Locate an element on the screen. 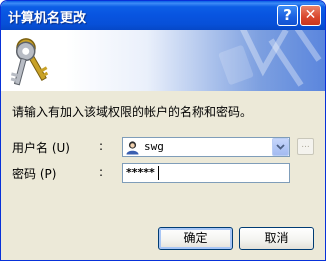 Image resolution: width=326 pixels, height=261 pixels. close-button: ✕ is located at coordinates (310, 15).